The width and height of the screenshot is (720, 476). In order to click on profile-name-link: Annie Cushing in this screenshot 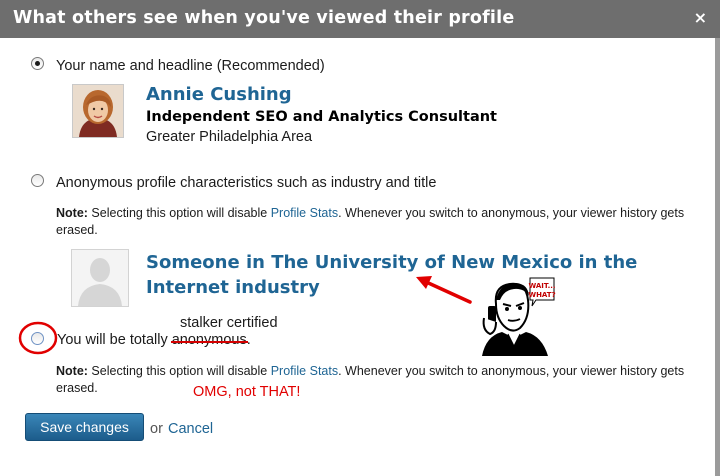, I will do `click(219, 94)`.